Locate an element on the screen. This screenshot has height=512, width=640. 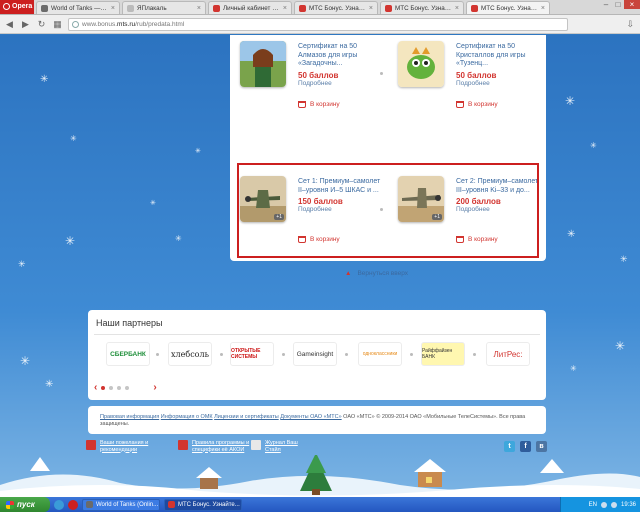
tab-label: МТС Бонус. Узнайте, к is located at coordinates (509, 8).